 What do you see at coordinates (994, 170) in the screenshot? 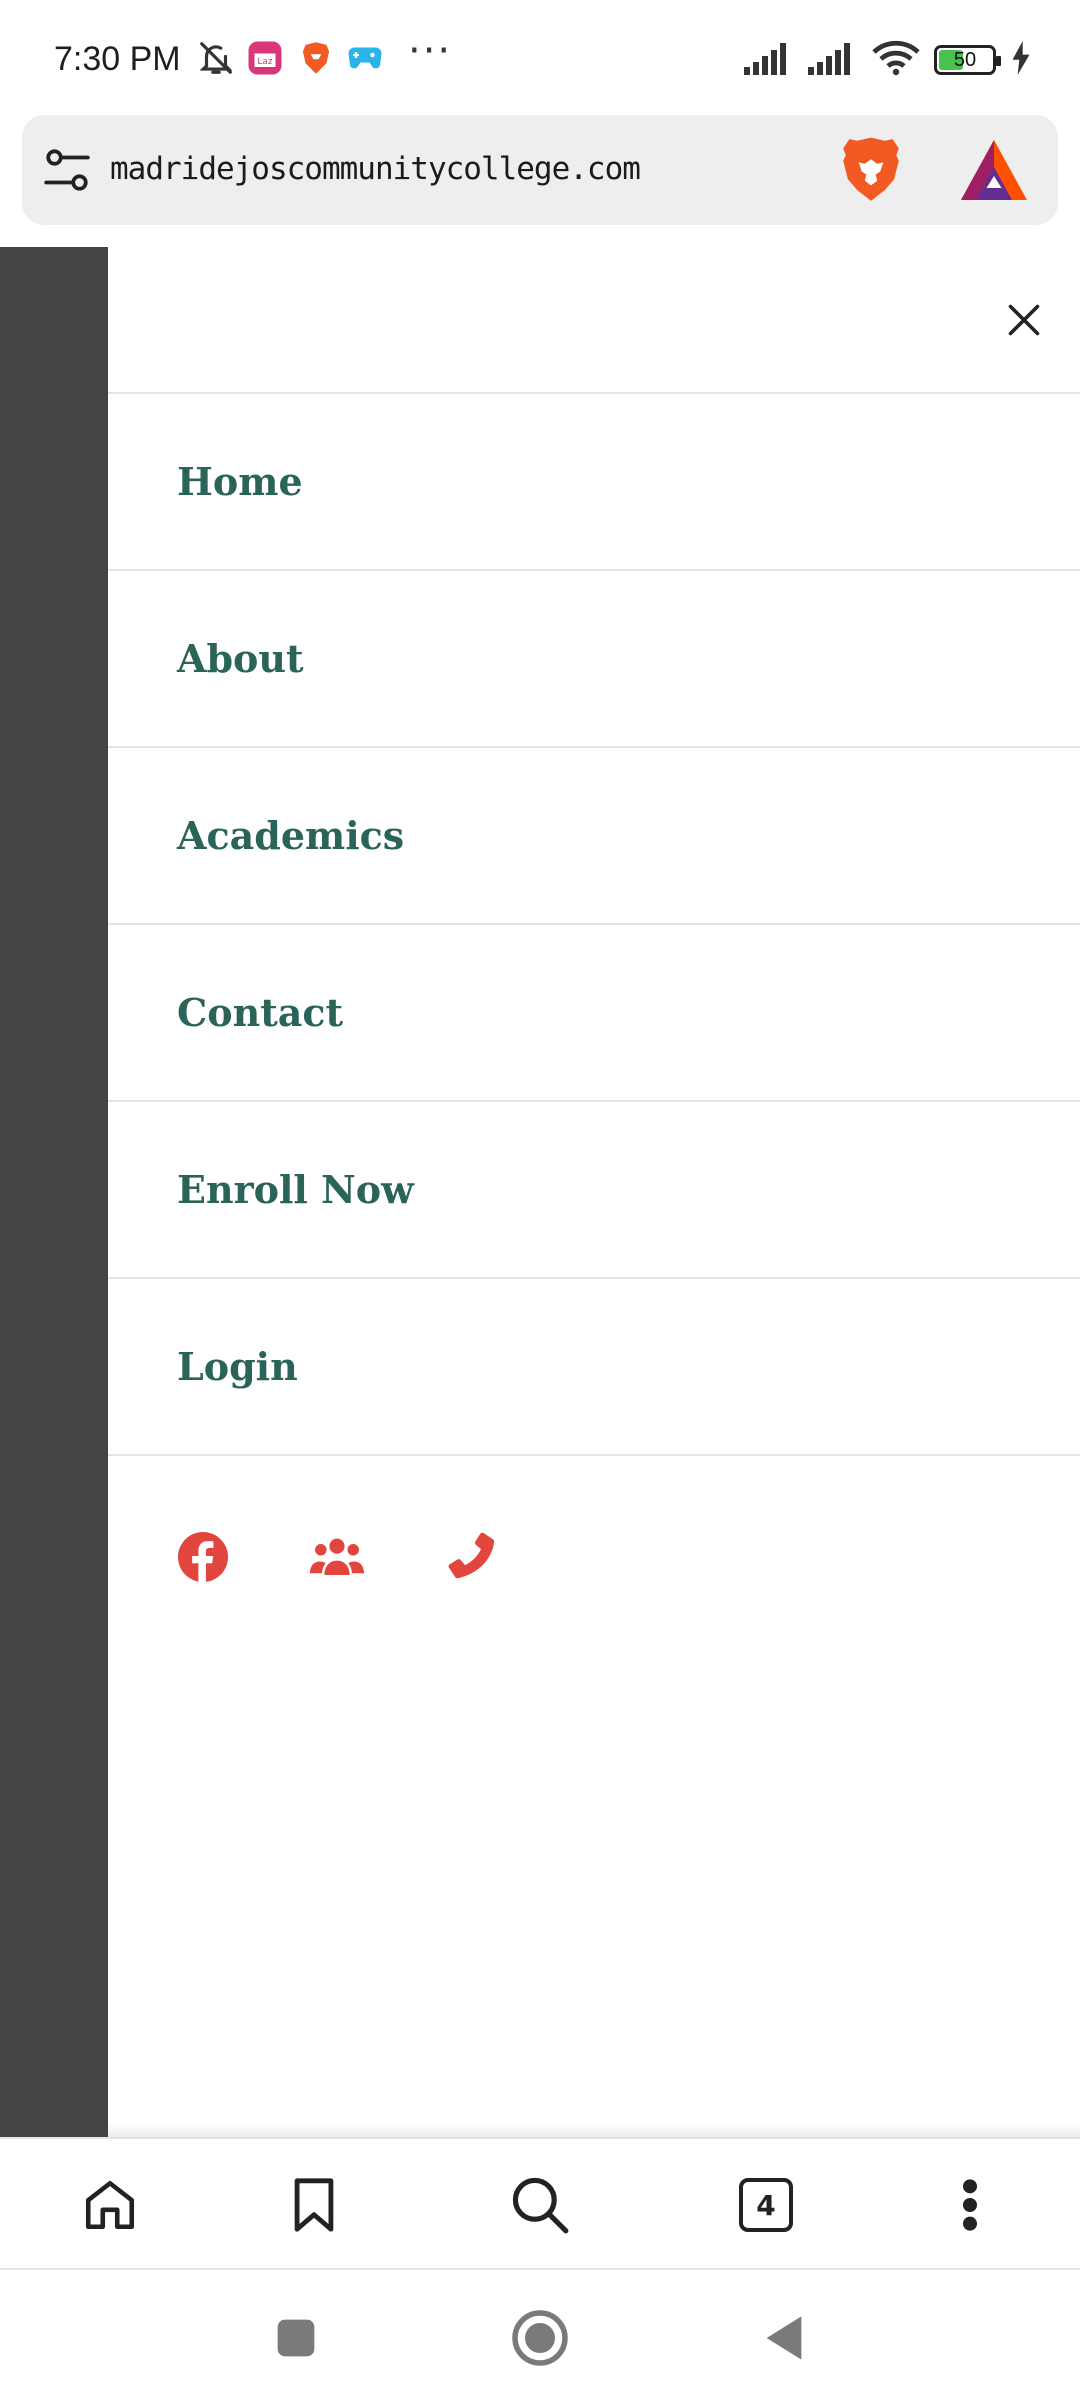
I see `bat-rewards-icon` at bounding box center [994, 170].